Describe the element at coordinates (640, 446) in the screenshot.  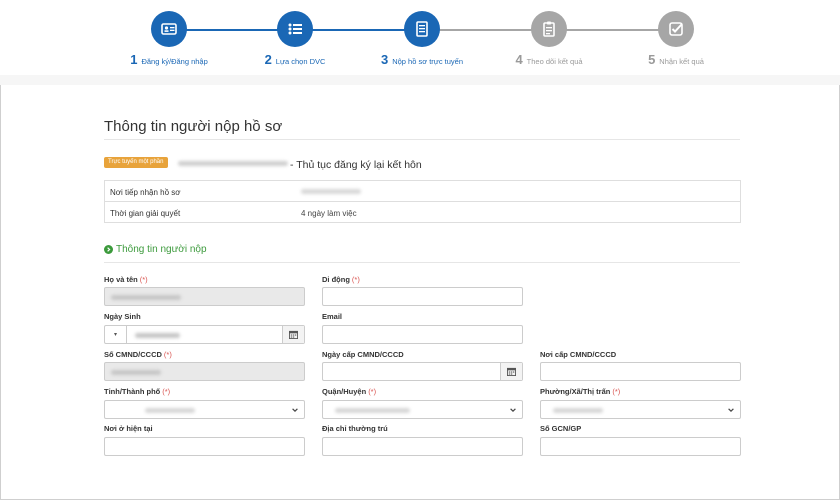
I see `gcn-number-field` at that location.